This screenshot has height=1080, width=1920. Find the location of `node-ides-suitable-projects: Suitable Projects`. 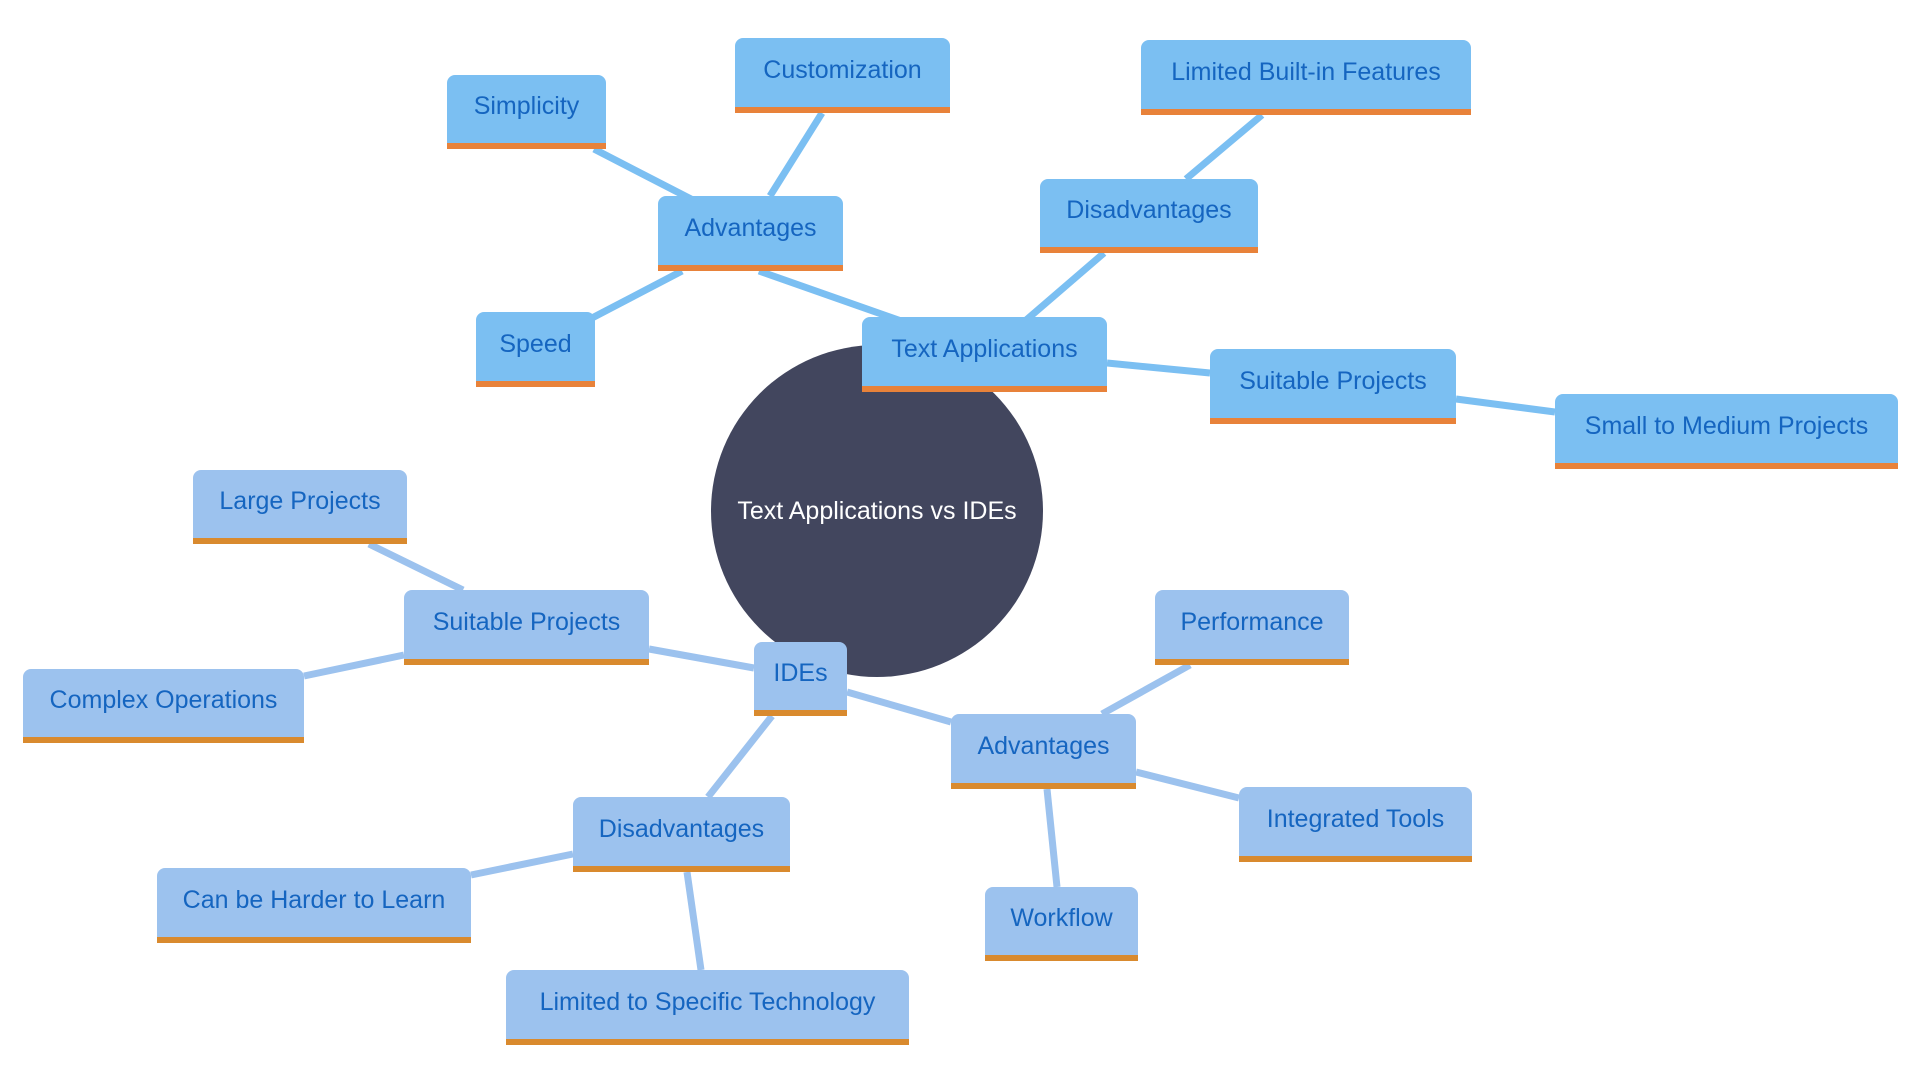

node-ides-suitable-projects: Suitable Projects is located at coordinates (526, 627).